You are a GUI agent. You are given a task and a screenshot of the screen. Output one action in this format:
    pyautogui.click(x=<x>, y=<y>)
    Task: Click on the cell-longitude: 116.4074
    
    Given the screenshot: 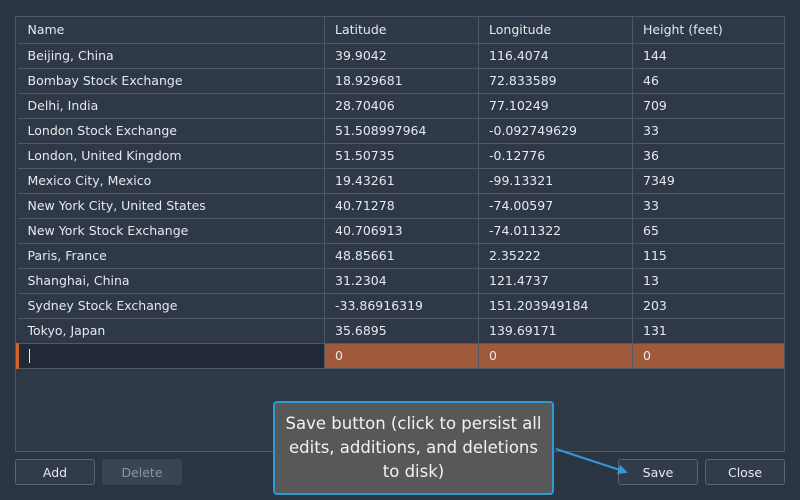 What is the action you would take?
    pyautogui.click(x=555, y=56)
    